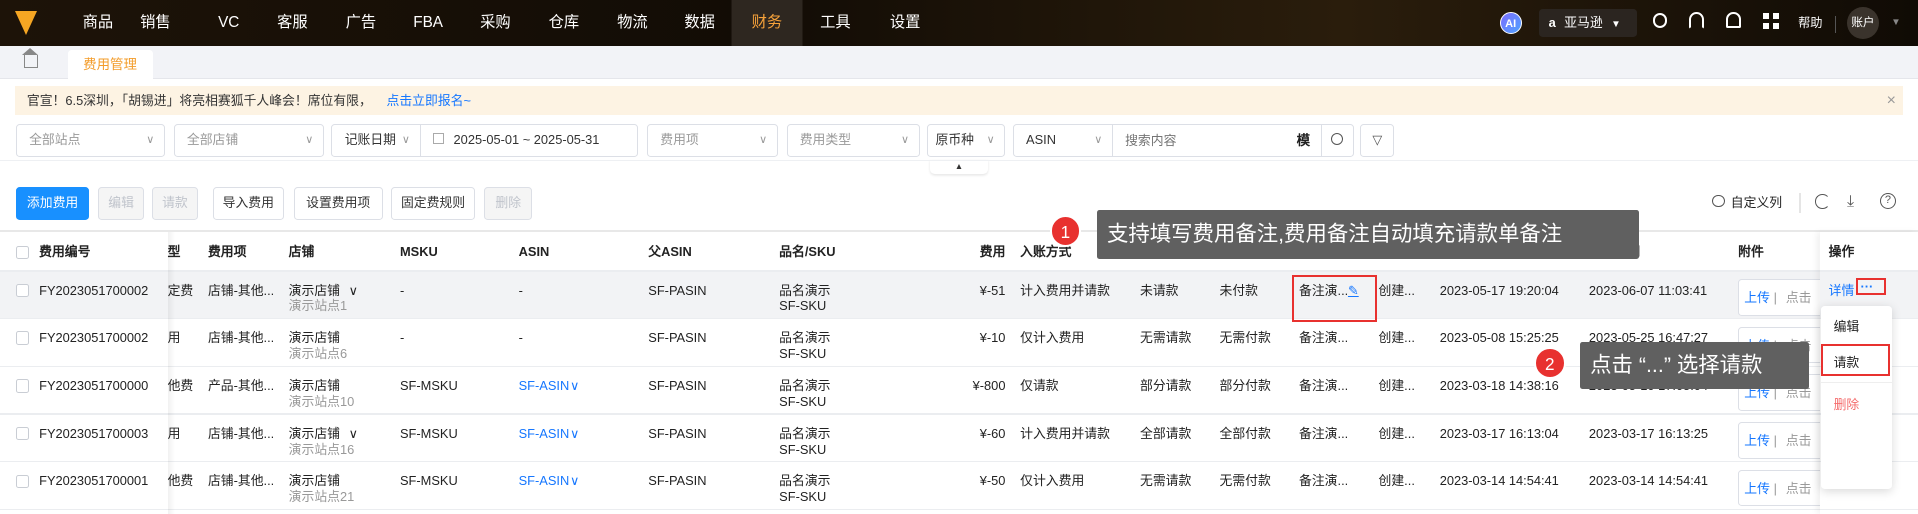 The image size is (1918, 514). What do you see at coordinates (90, 140) in the screenshot?
I see `site-select: 全部站点 ∨` at bounding box center [90, 140].